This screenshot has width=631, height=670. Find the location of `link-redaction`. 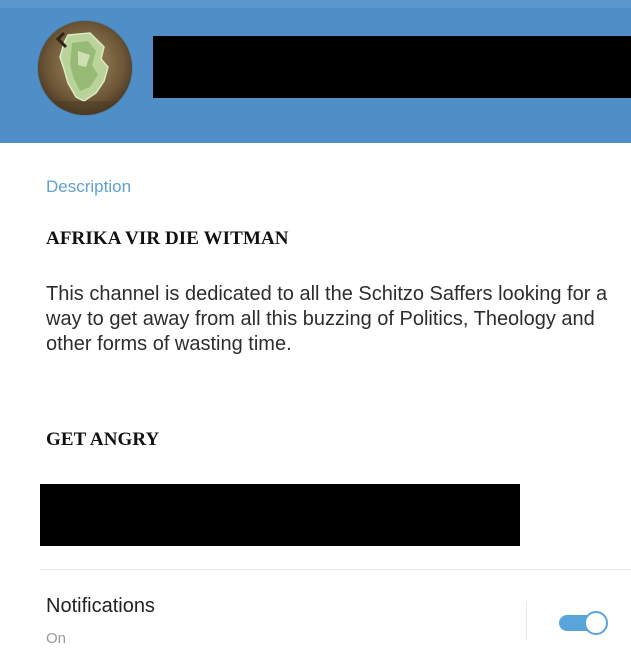

link-redaction is located at coordinates (280, 515).